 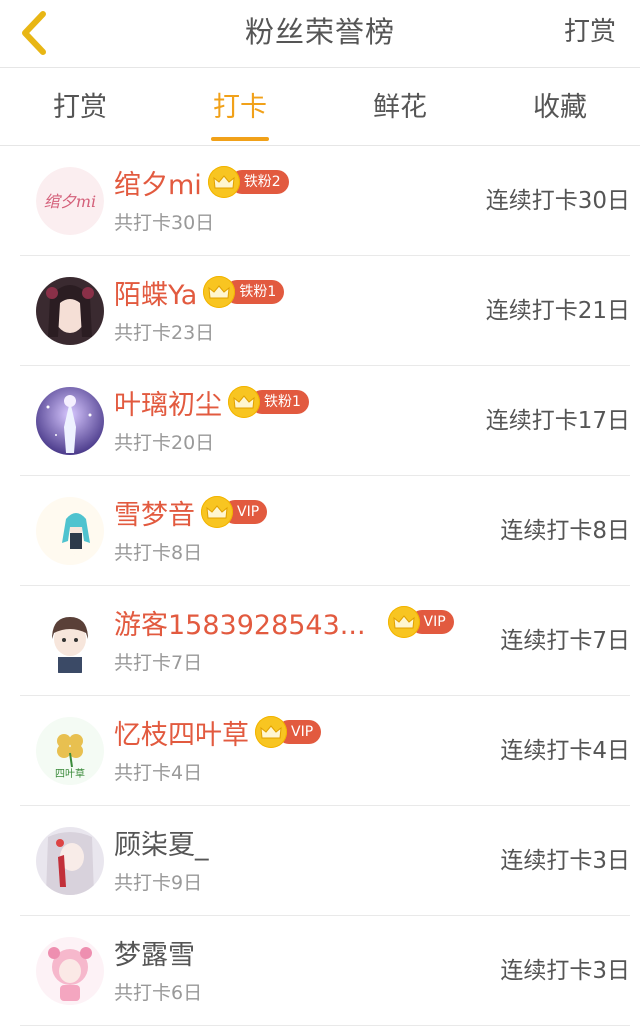 I want to click on fan-row: 游客1583928543... VIP 共打卡7日 连续打卡7日, so click(x=325, y=641).